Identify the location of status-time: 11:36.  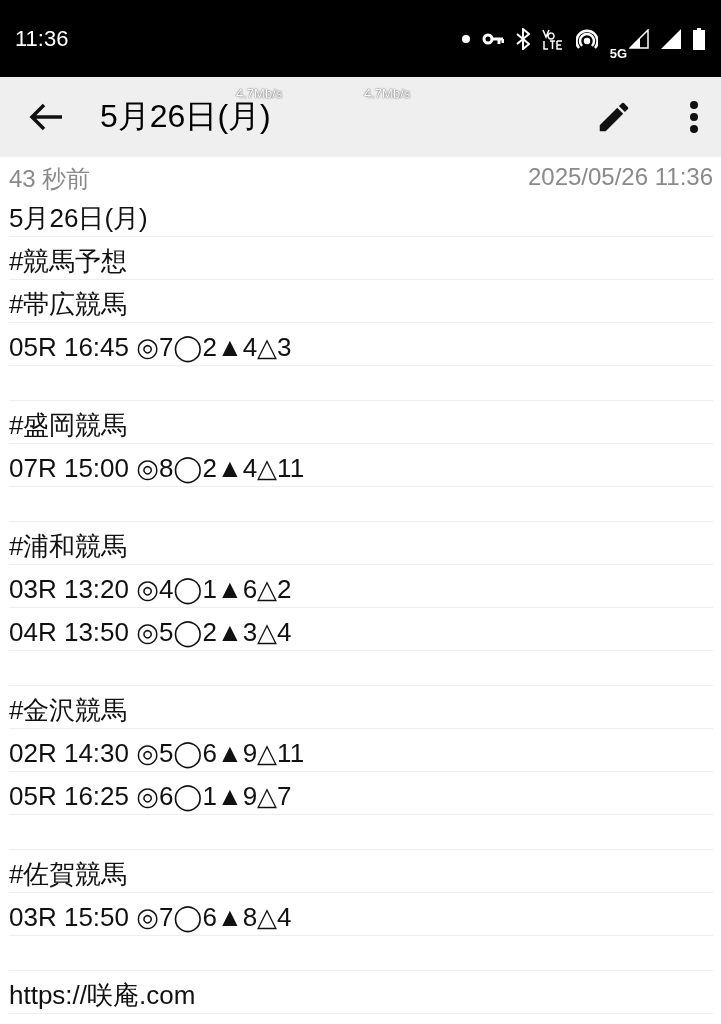
(42, 38).